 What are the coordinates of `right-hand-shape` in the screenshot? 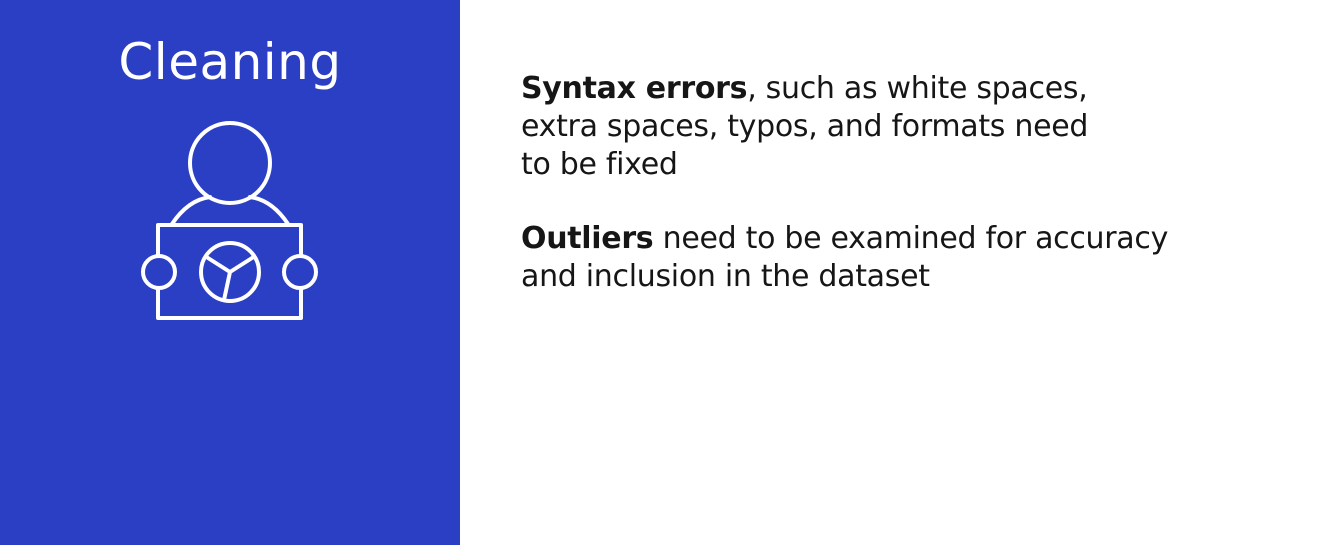 It's located at (300, 272).